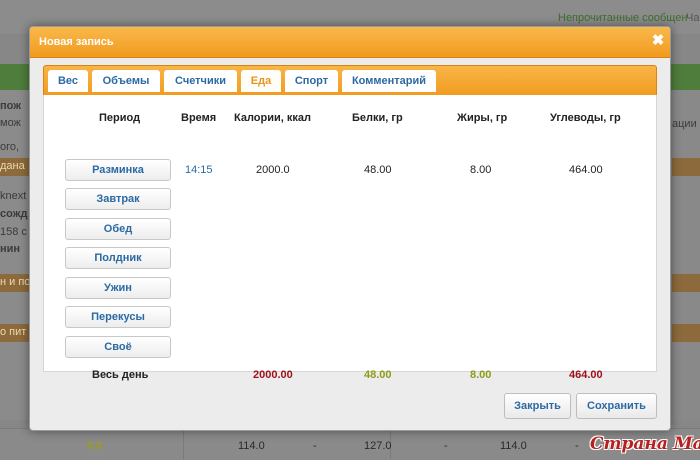  I want to click on chat-link: Ча, so click(693, 18).